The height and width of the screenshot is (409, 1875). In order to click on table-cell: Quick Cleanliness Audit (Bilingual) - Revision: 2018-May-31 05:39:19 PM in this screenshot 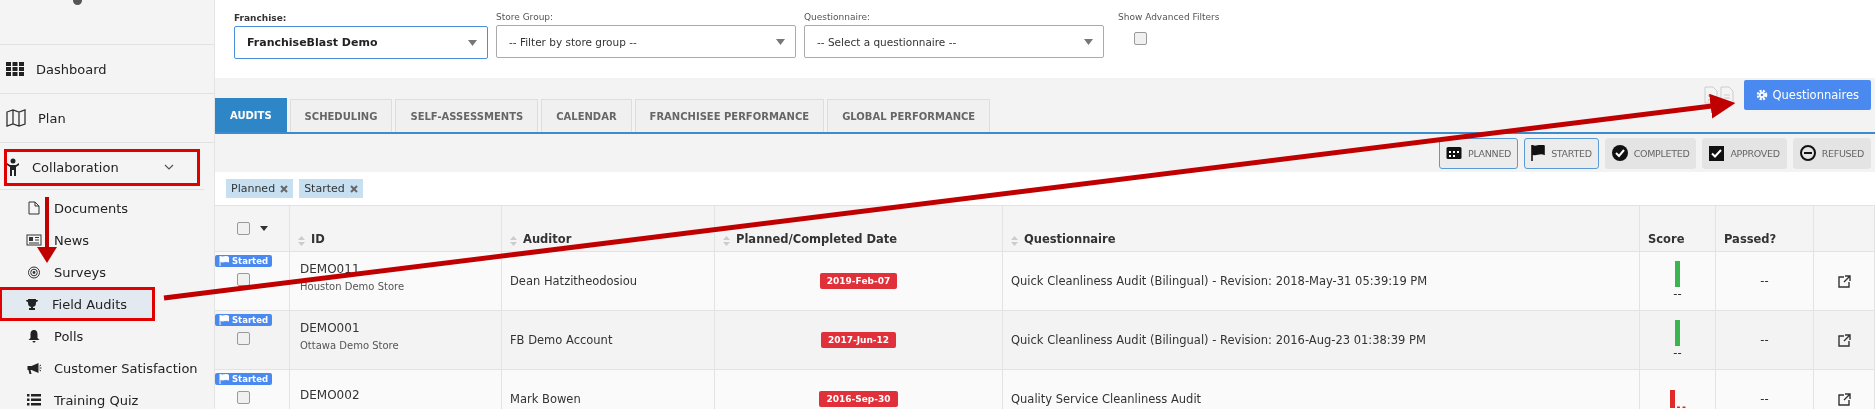, I will do `click(1219, 281)`.